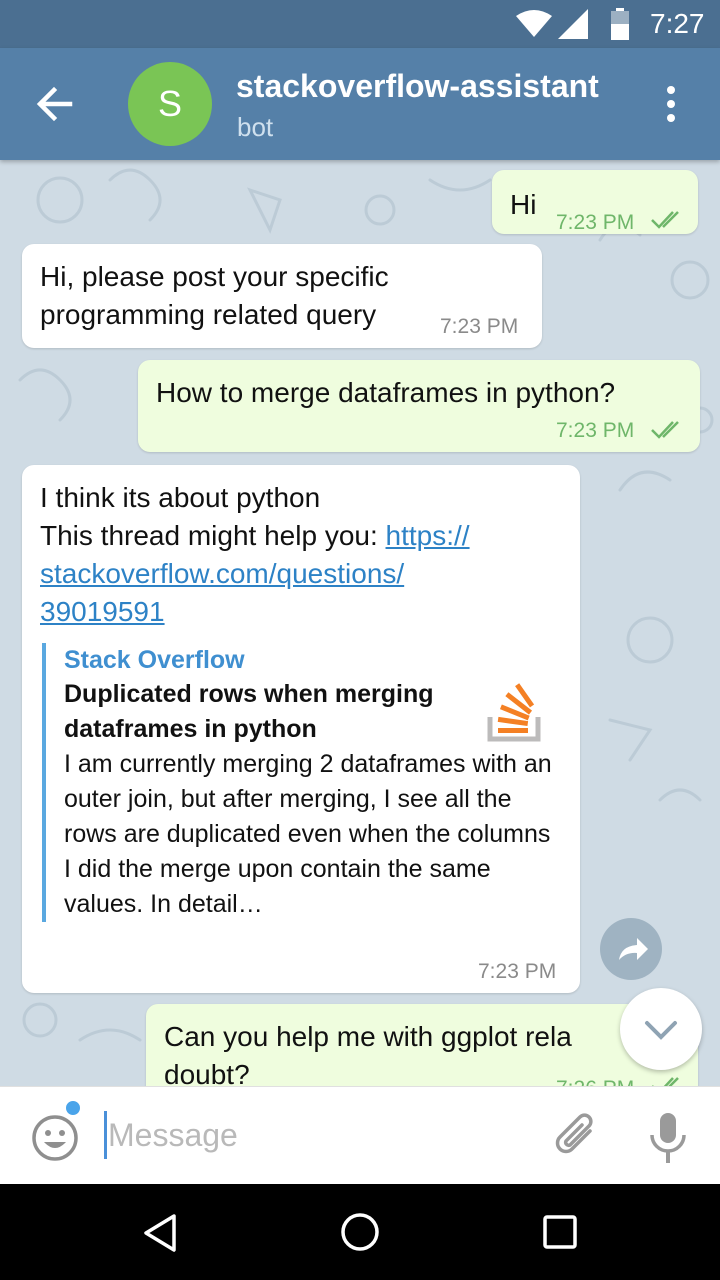 The width and height of the screenshot is (720, 1280). What do you see at coordinates (207, 1072) in the screenshot?
I see `message-line: doubt?` at bounding box center [207, 1072].